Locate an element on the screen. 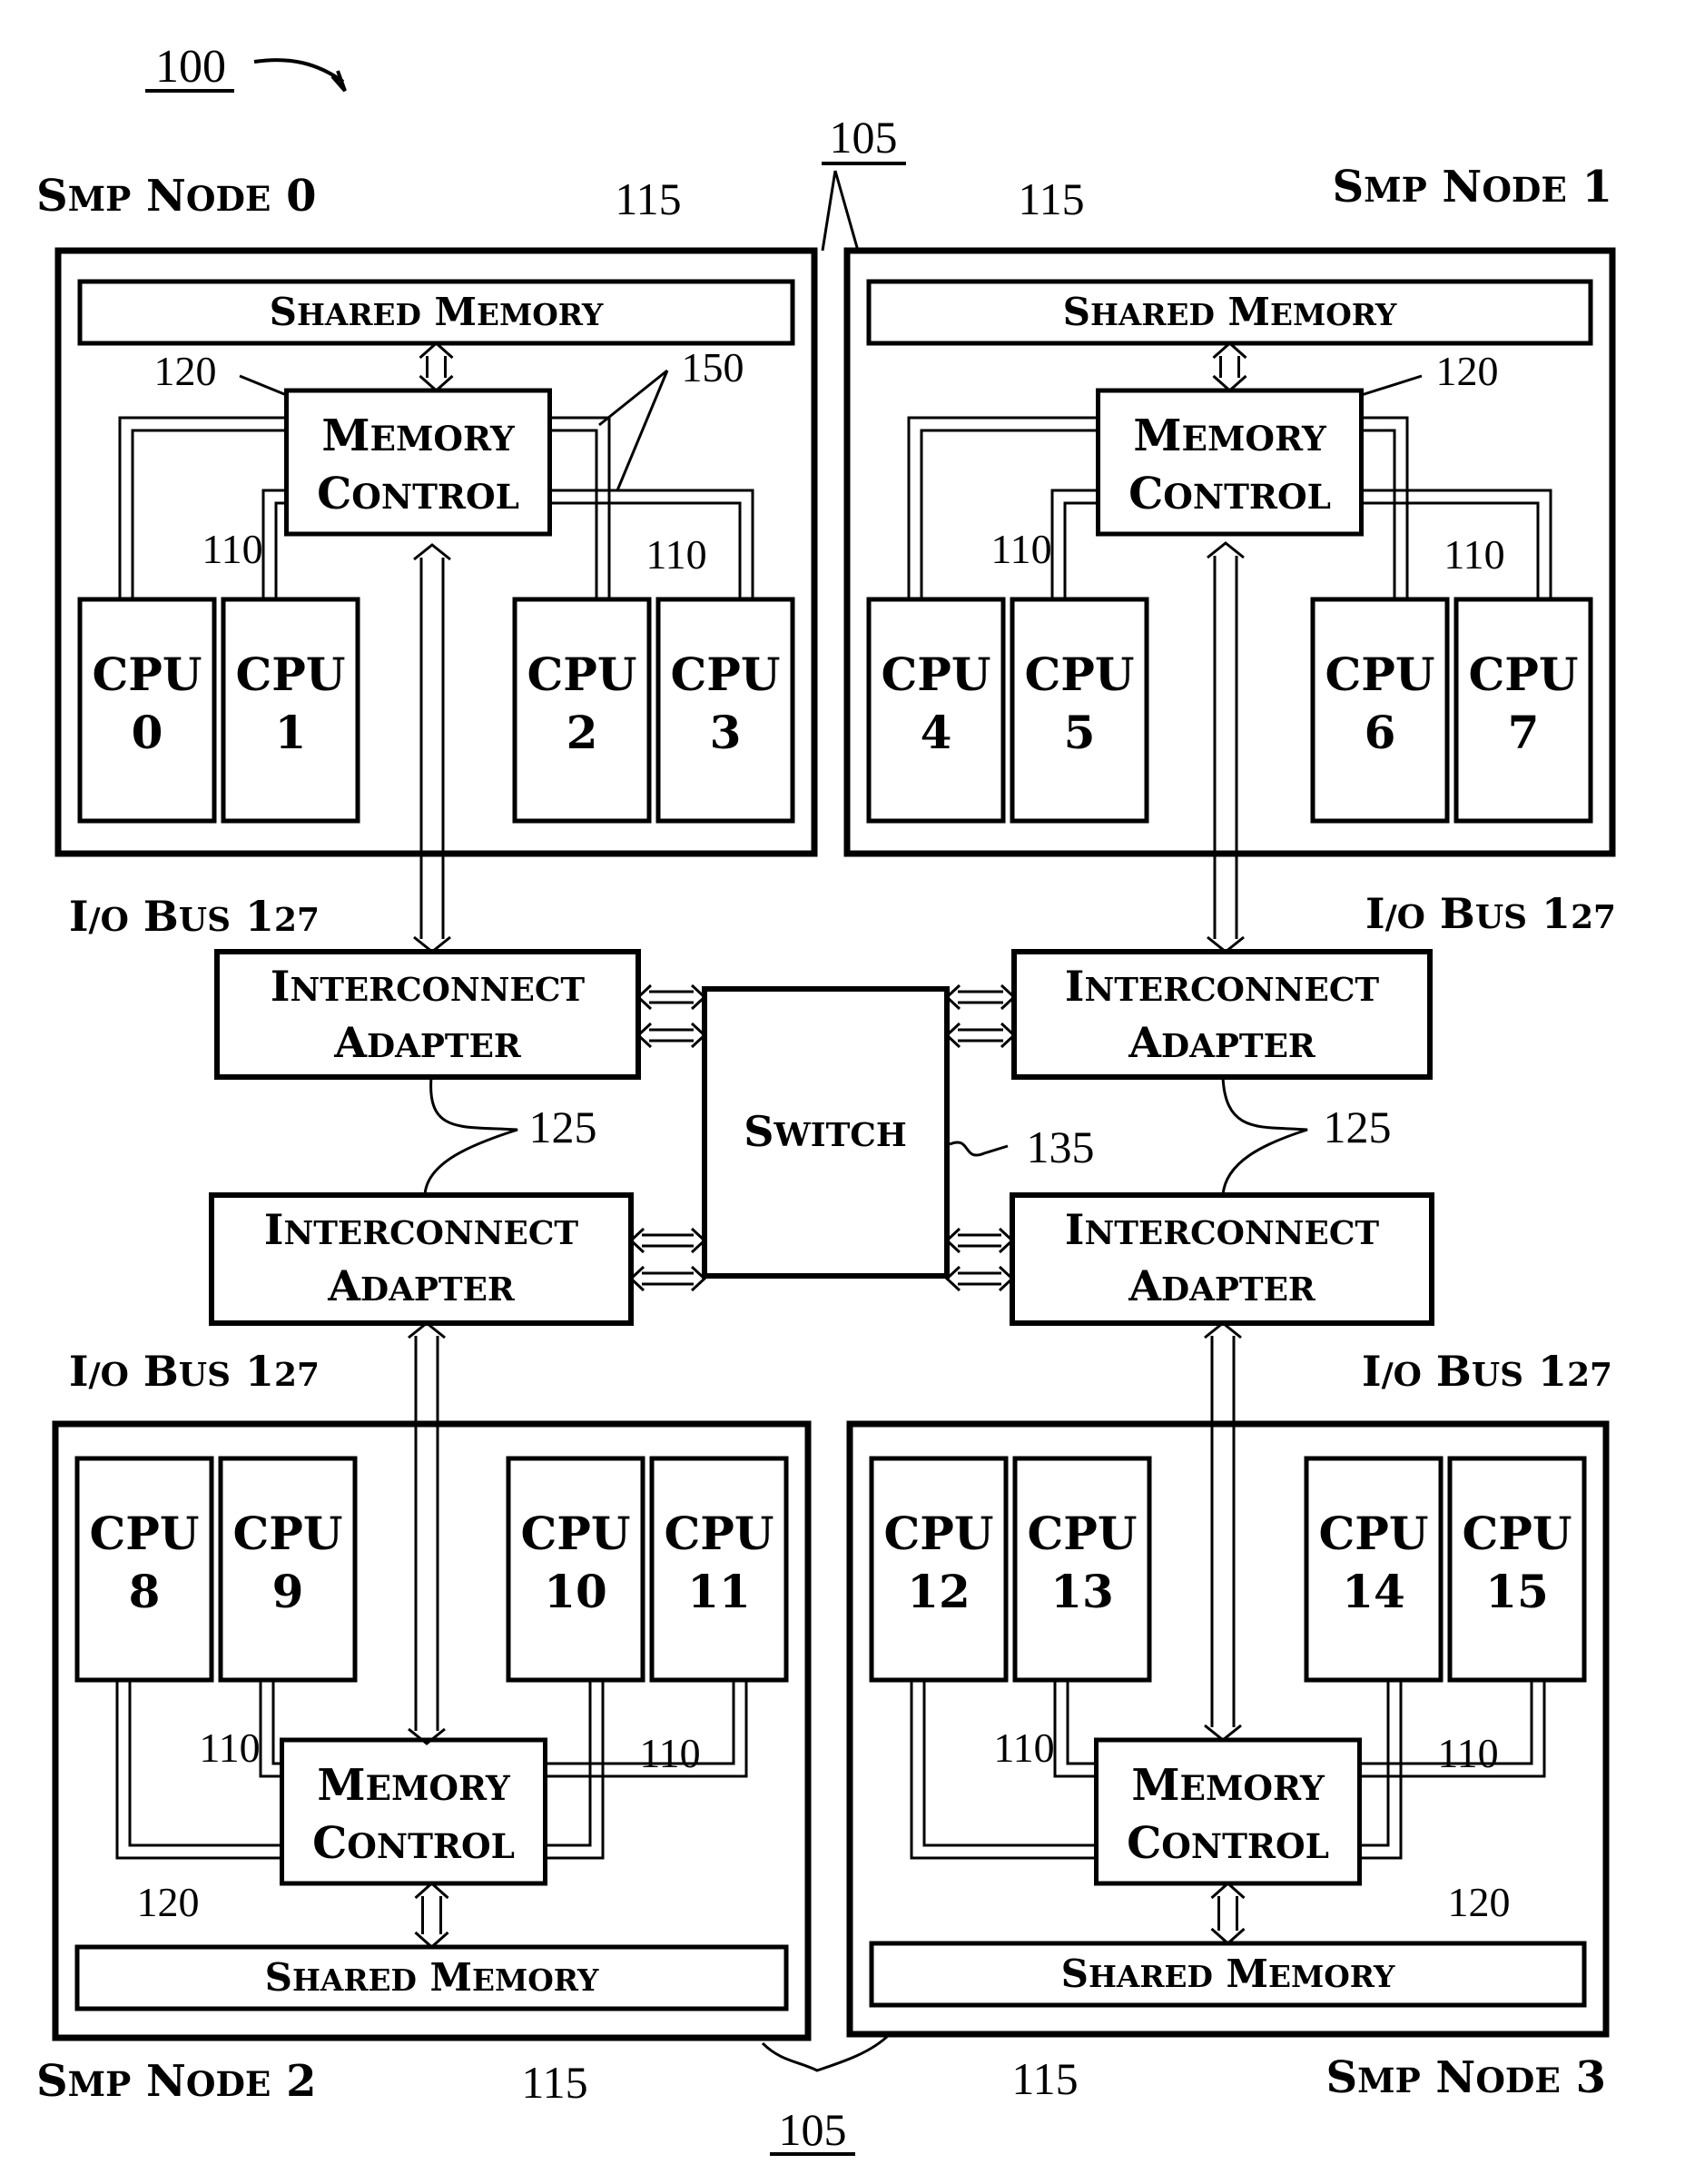 This screenshot has height=2184, width=1685. memory-control-ref-3: 120 is located at coordinates (1479, 1902).